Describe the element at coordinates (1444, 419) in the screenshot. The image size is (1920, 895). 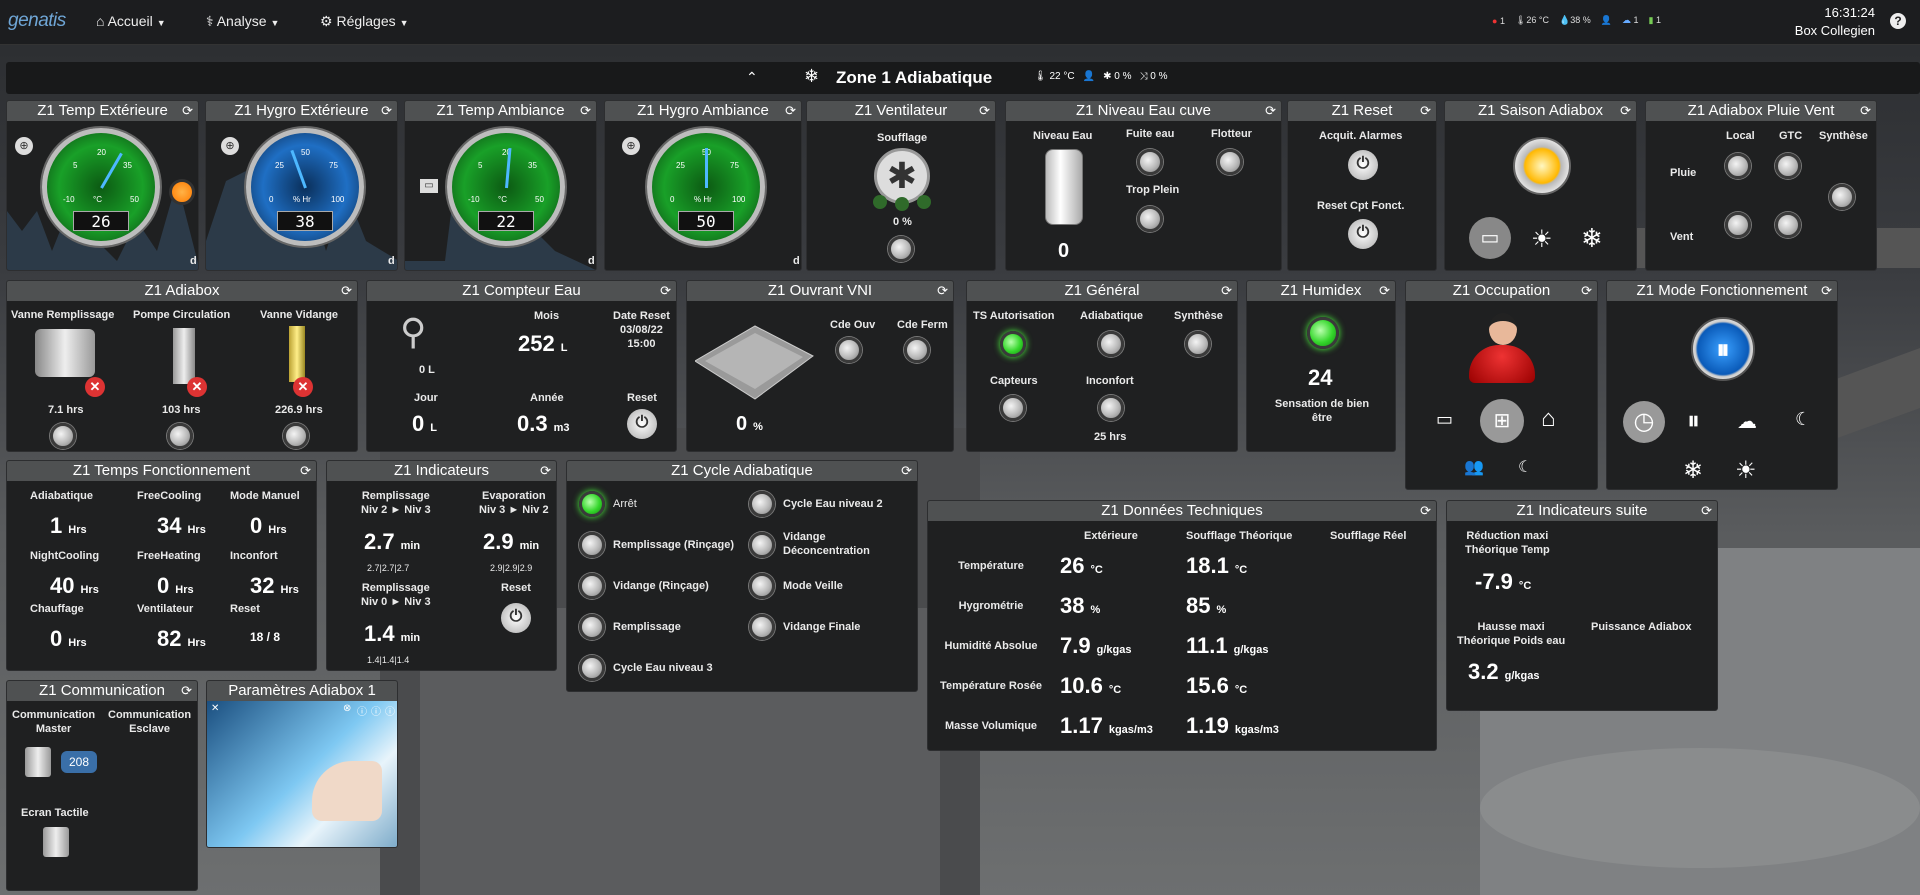
I see `screen-icon: ▭` at that location.